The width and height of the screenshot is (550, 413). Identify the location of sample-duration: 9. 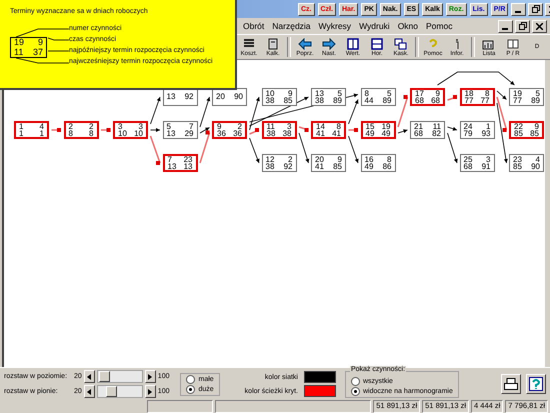
(39, 43).